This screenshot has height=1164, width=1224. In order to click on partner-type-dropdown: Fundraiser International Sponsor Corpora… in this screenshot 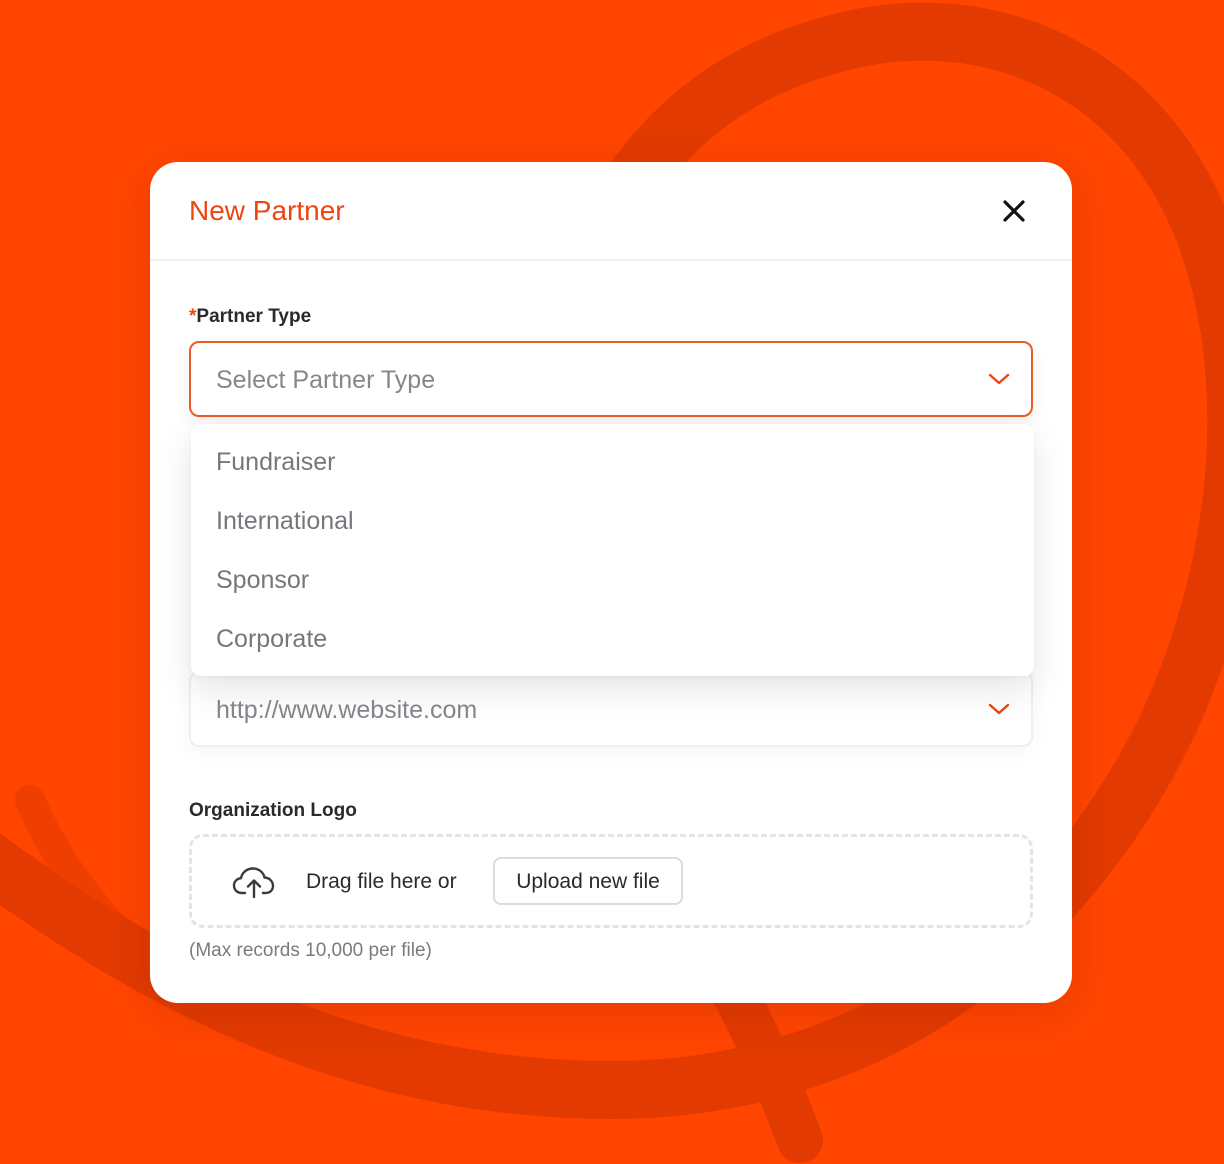, I will do `click(612, 550)`.